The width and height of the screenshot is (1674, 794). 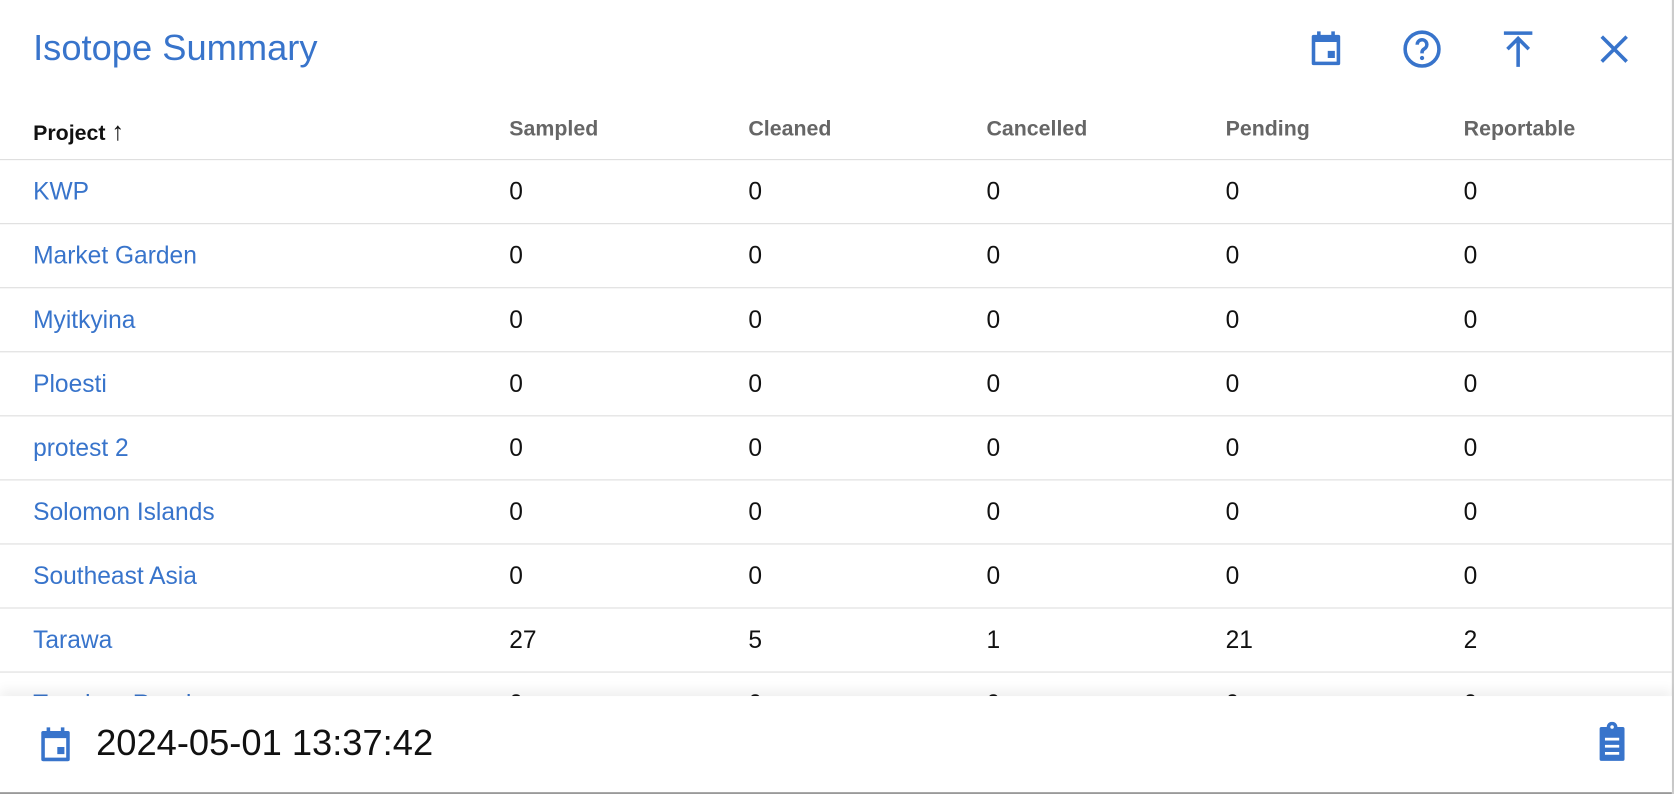 I want to click on table-row: Myitkyina 0 0 0 0 0, so click(x=836, y=320).